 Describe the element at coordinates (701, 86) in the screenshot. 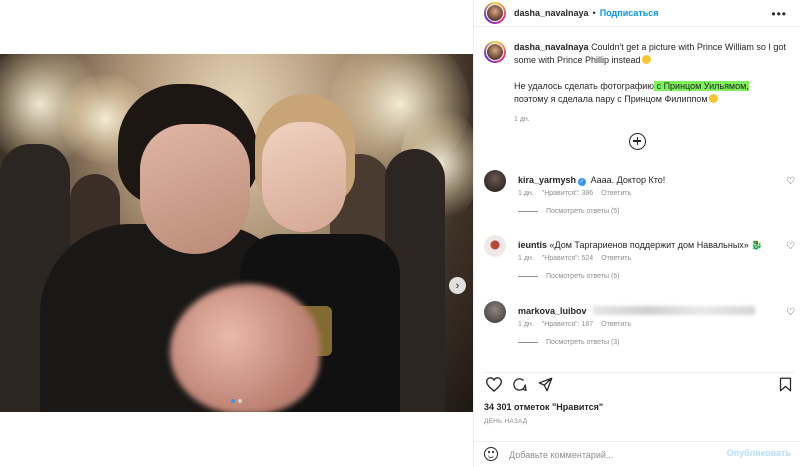

I see `caption-highlight: с Принцом Уильямом,` at that location.